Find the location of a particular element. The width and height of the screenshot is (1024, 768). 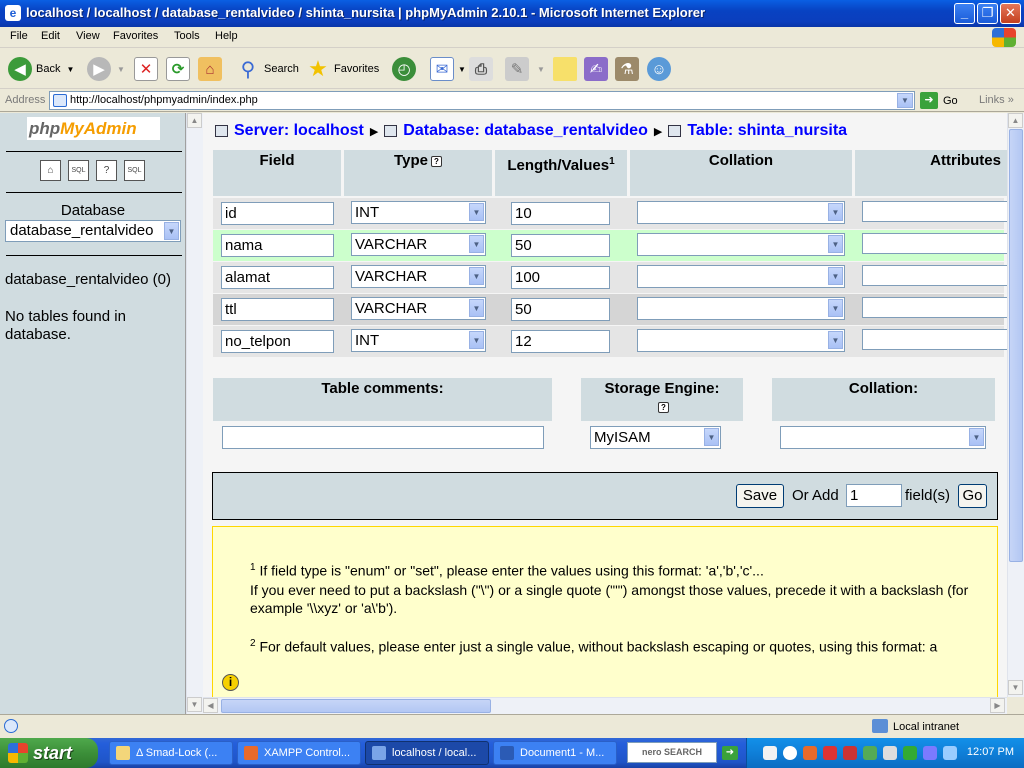

main-horizontal-scrollbar: ◀ ▶ is located at coordinates (605, 705).